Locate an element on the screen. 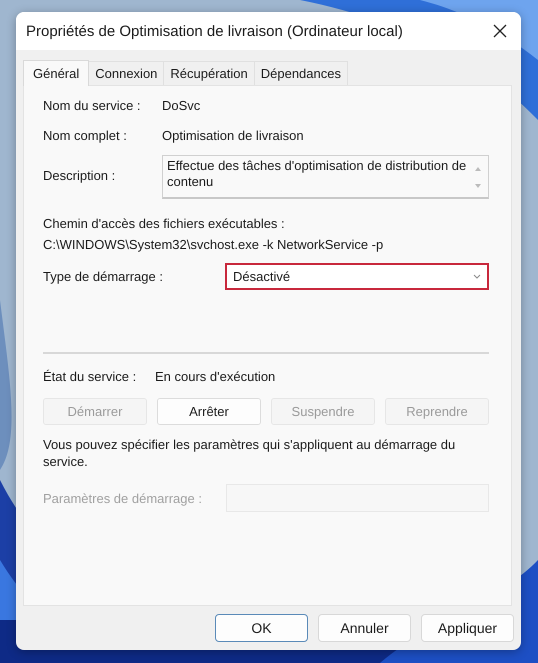  field-label: Nom du service : is located at coordinates (92, 105).